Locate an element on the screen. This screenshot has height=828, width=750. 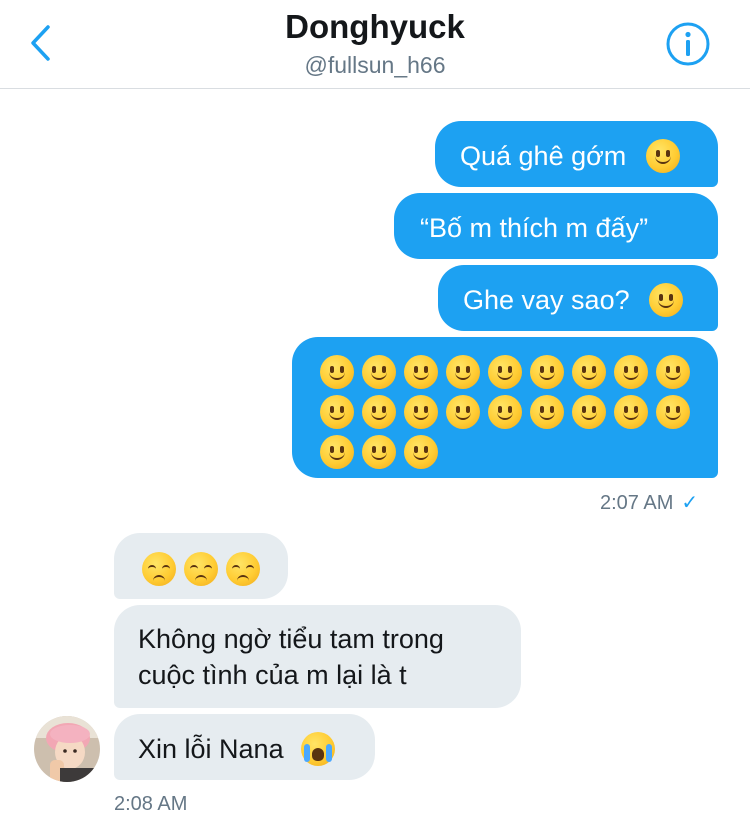
message-bubble-outgoing is located at coordinates (505, 407).